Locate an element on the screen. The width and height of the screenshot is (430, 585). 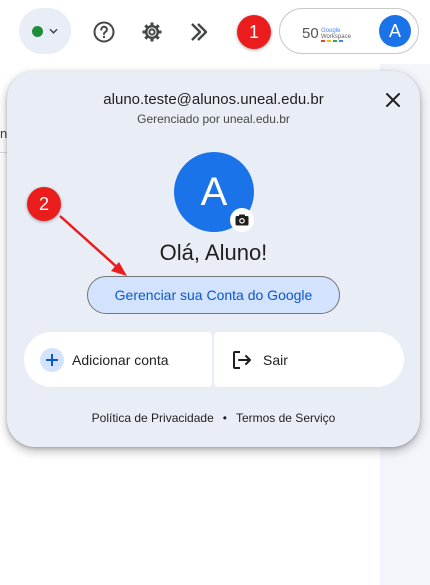
account-switcher: 50 Google Workspace A is located at coordinates (349, 31).